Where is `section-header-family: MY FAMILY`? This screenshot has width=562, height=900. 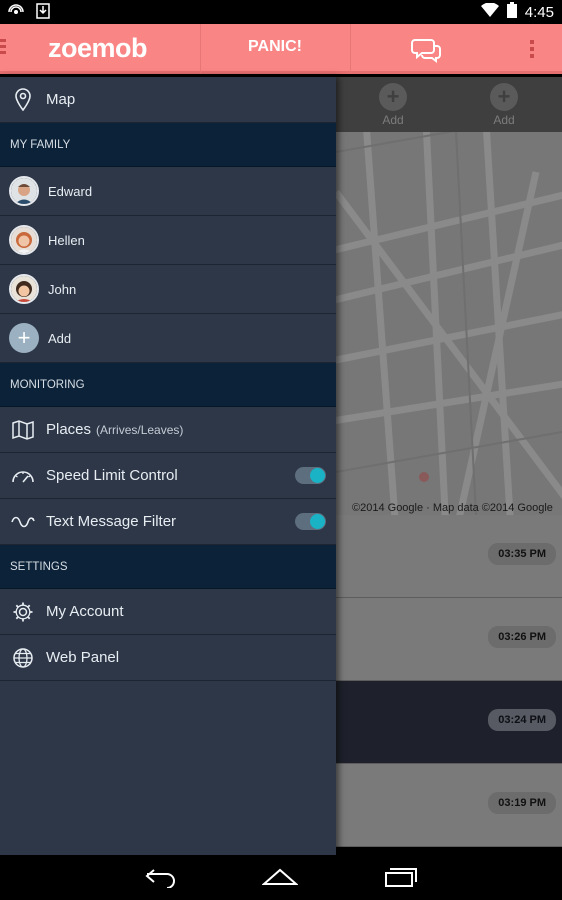
section-header-family: MY FAMILY is located at coordinates (168, 145).